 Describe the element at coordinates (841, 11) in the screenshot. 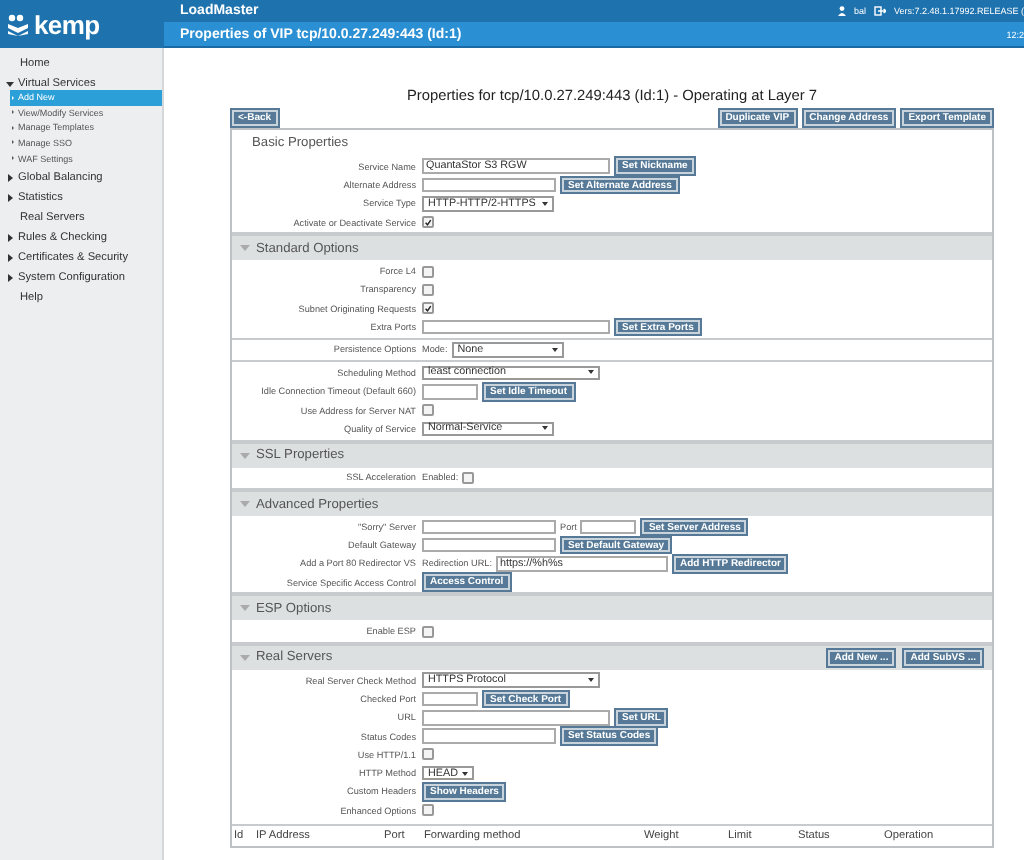

I see `user-icon` at that location.